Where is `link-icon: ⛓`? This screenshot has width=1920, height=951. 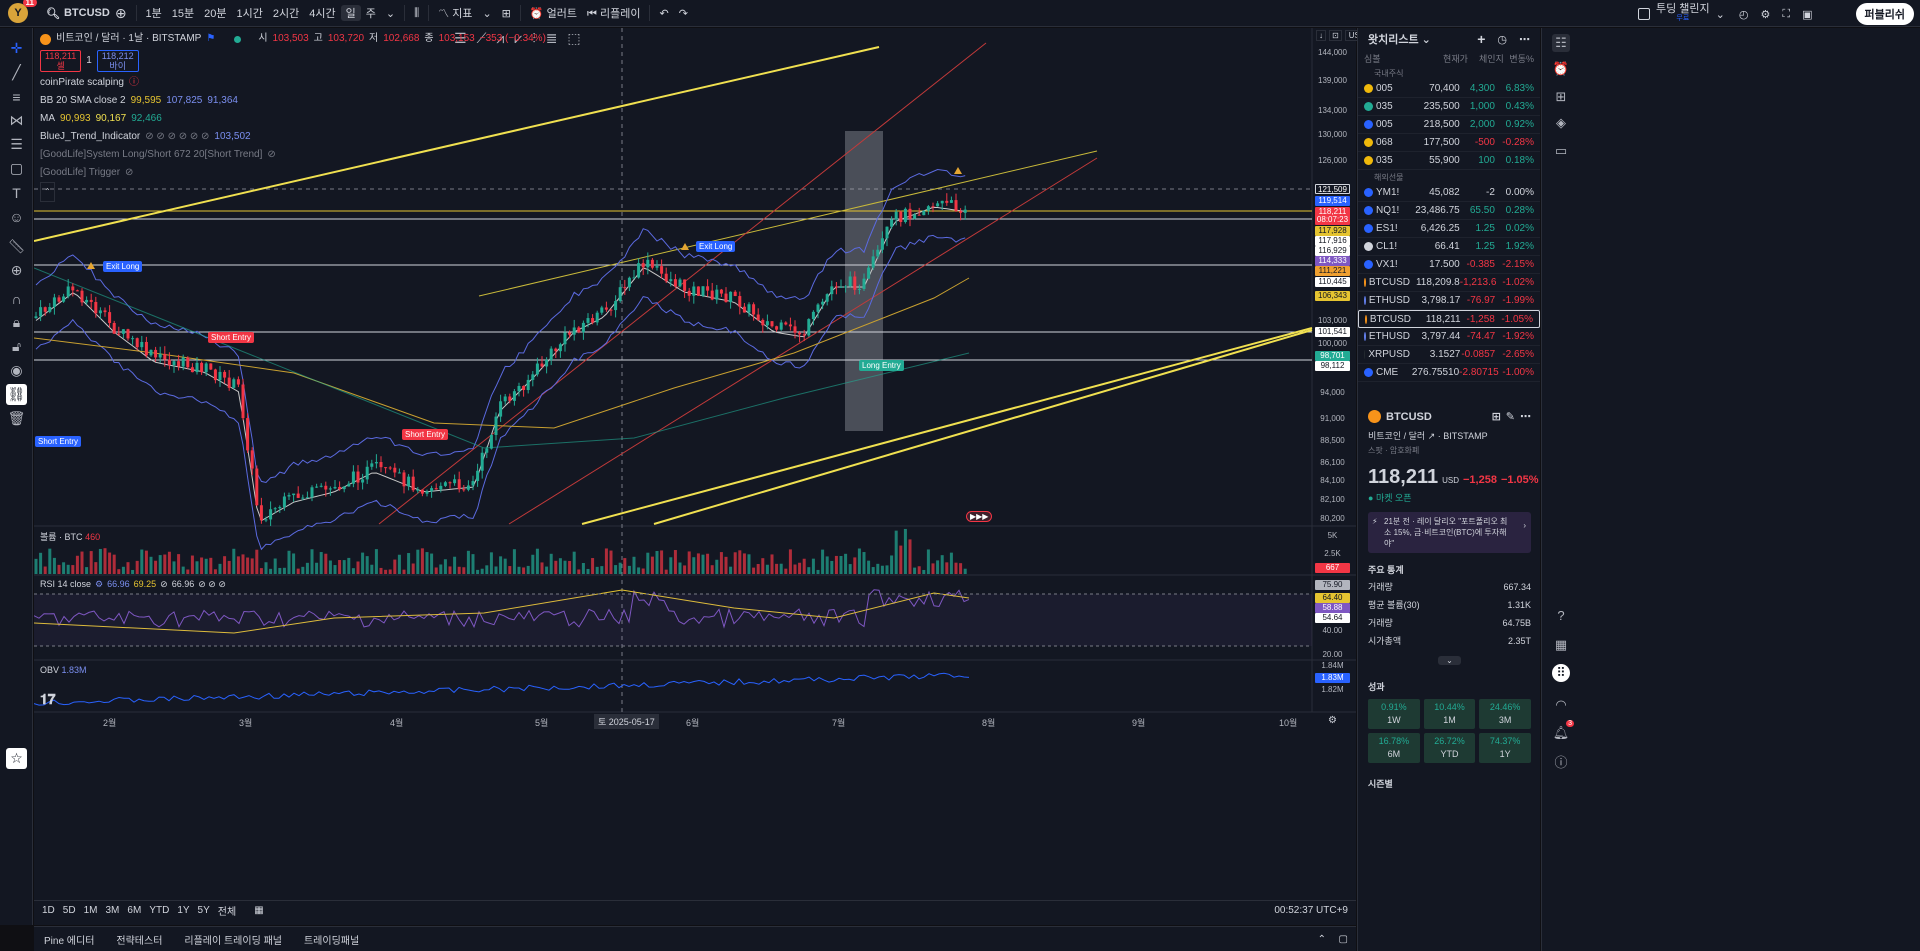
link-icon: ⛓ is located at coordinates (16, 394).